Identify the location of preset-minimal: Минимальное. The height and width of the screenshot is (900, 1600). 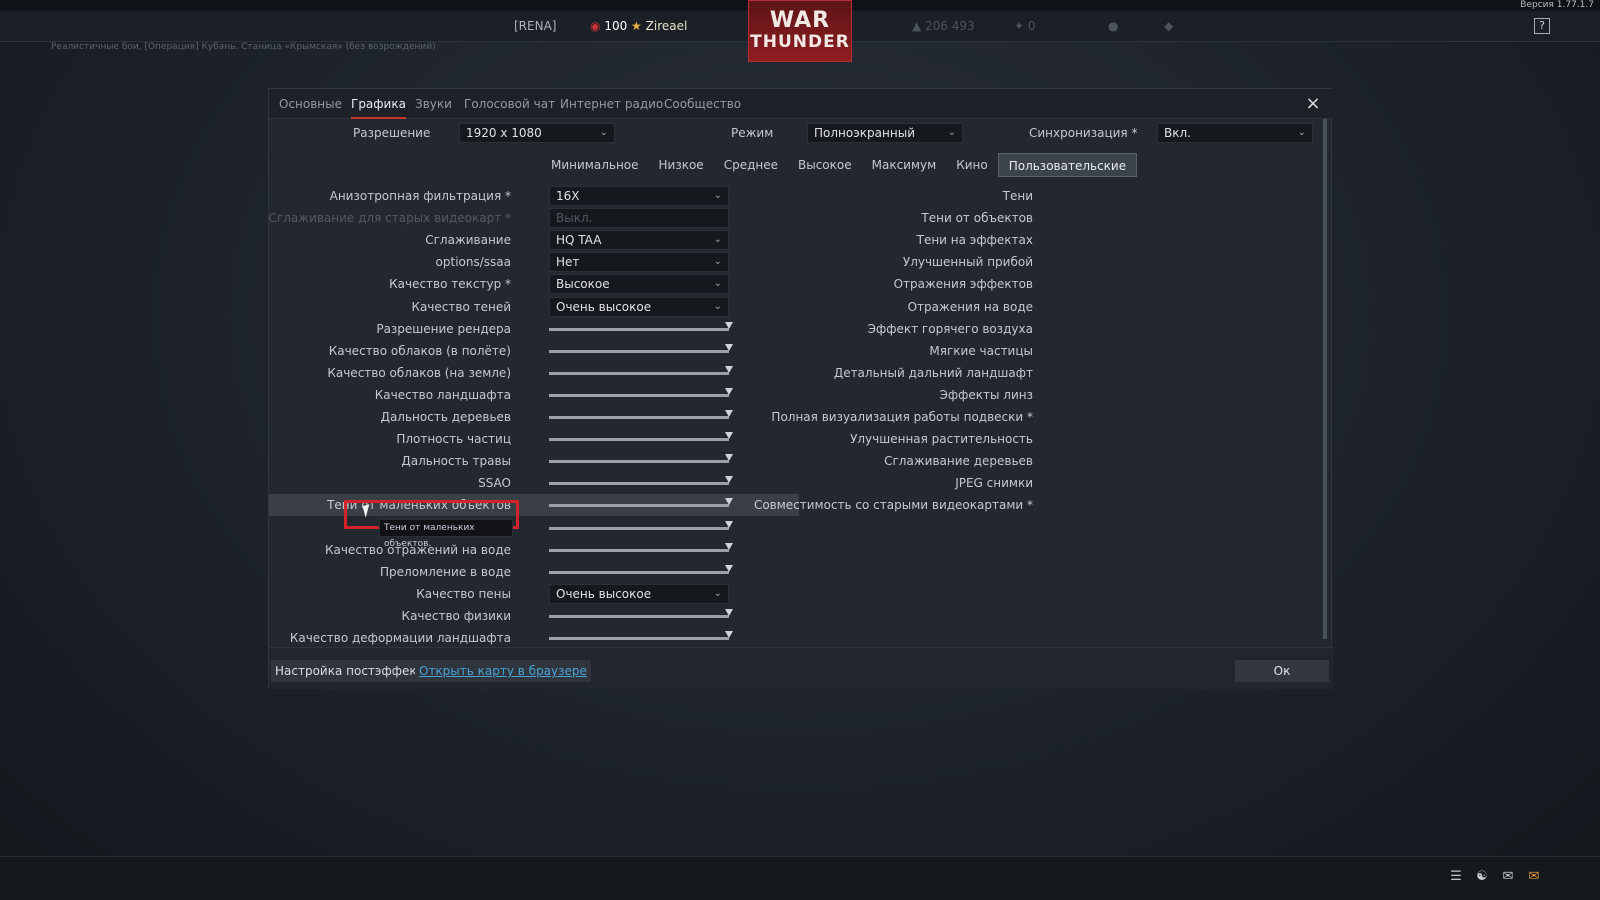
(595, 165).